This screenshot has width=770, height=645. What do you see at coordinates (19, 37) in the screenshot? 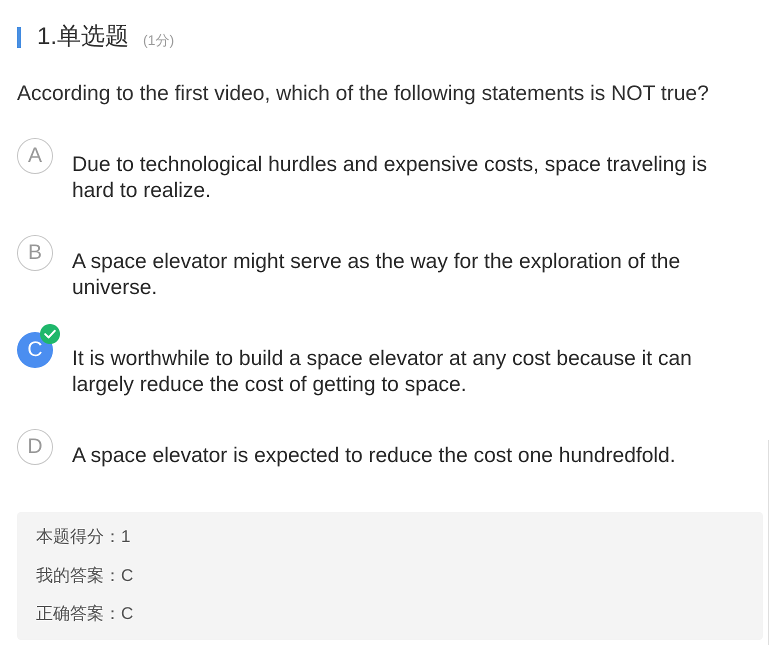
I see `accent-bar` at bounding box center [19, 37].